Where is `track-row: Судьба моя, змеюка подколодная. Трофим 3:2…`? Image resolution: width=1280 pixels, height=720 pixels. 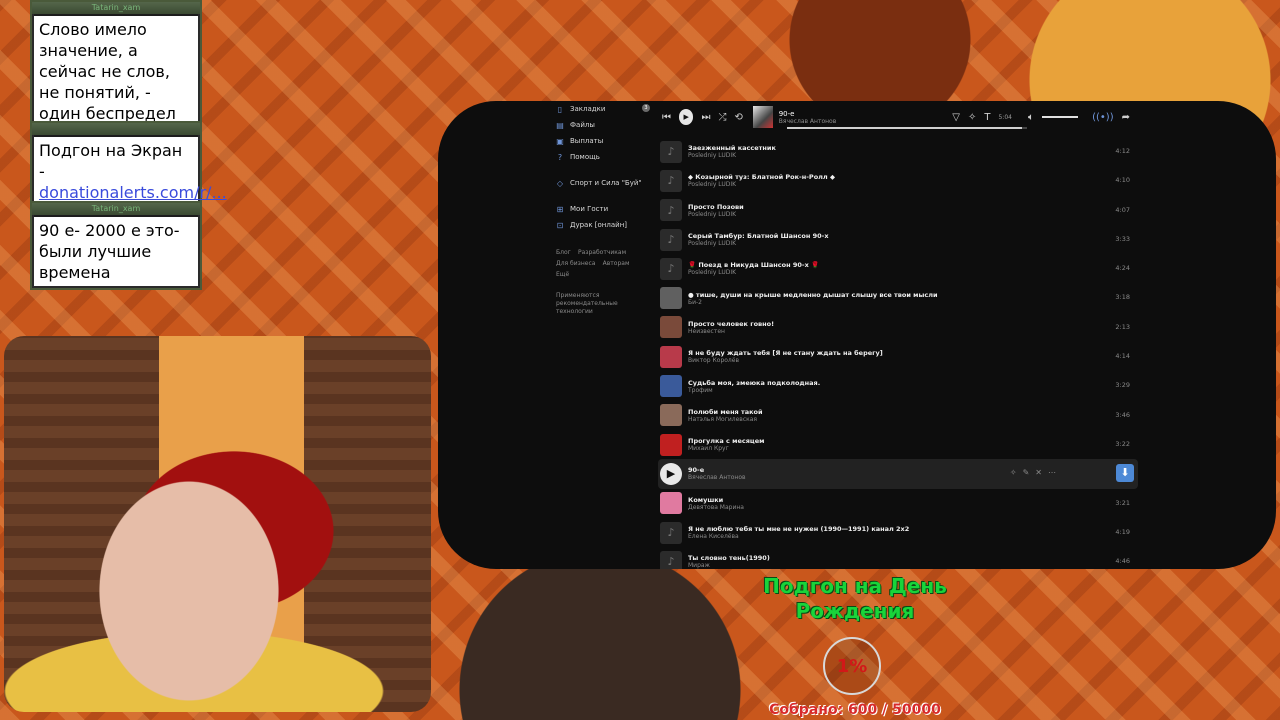 track-row: Судьба моя, змеюка подколодная. Трофим 3:2… is located at coordinates (898, 385).